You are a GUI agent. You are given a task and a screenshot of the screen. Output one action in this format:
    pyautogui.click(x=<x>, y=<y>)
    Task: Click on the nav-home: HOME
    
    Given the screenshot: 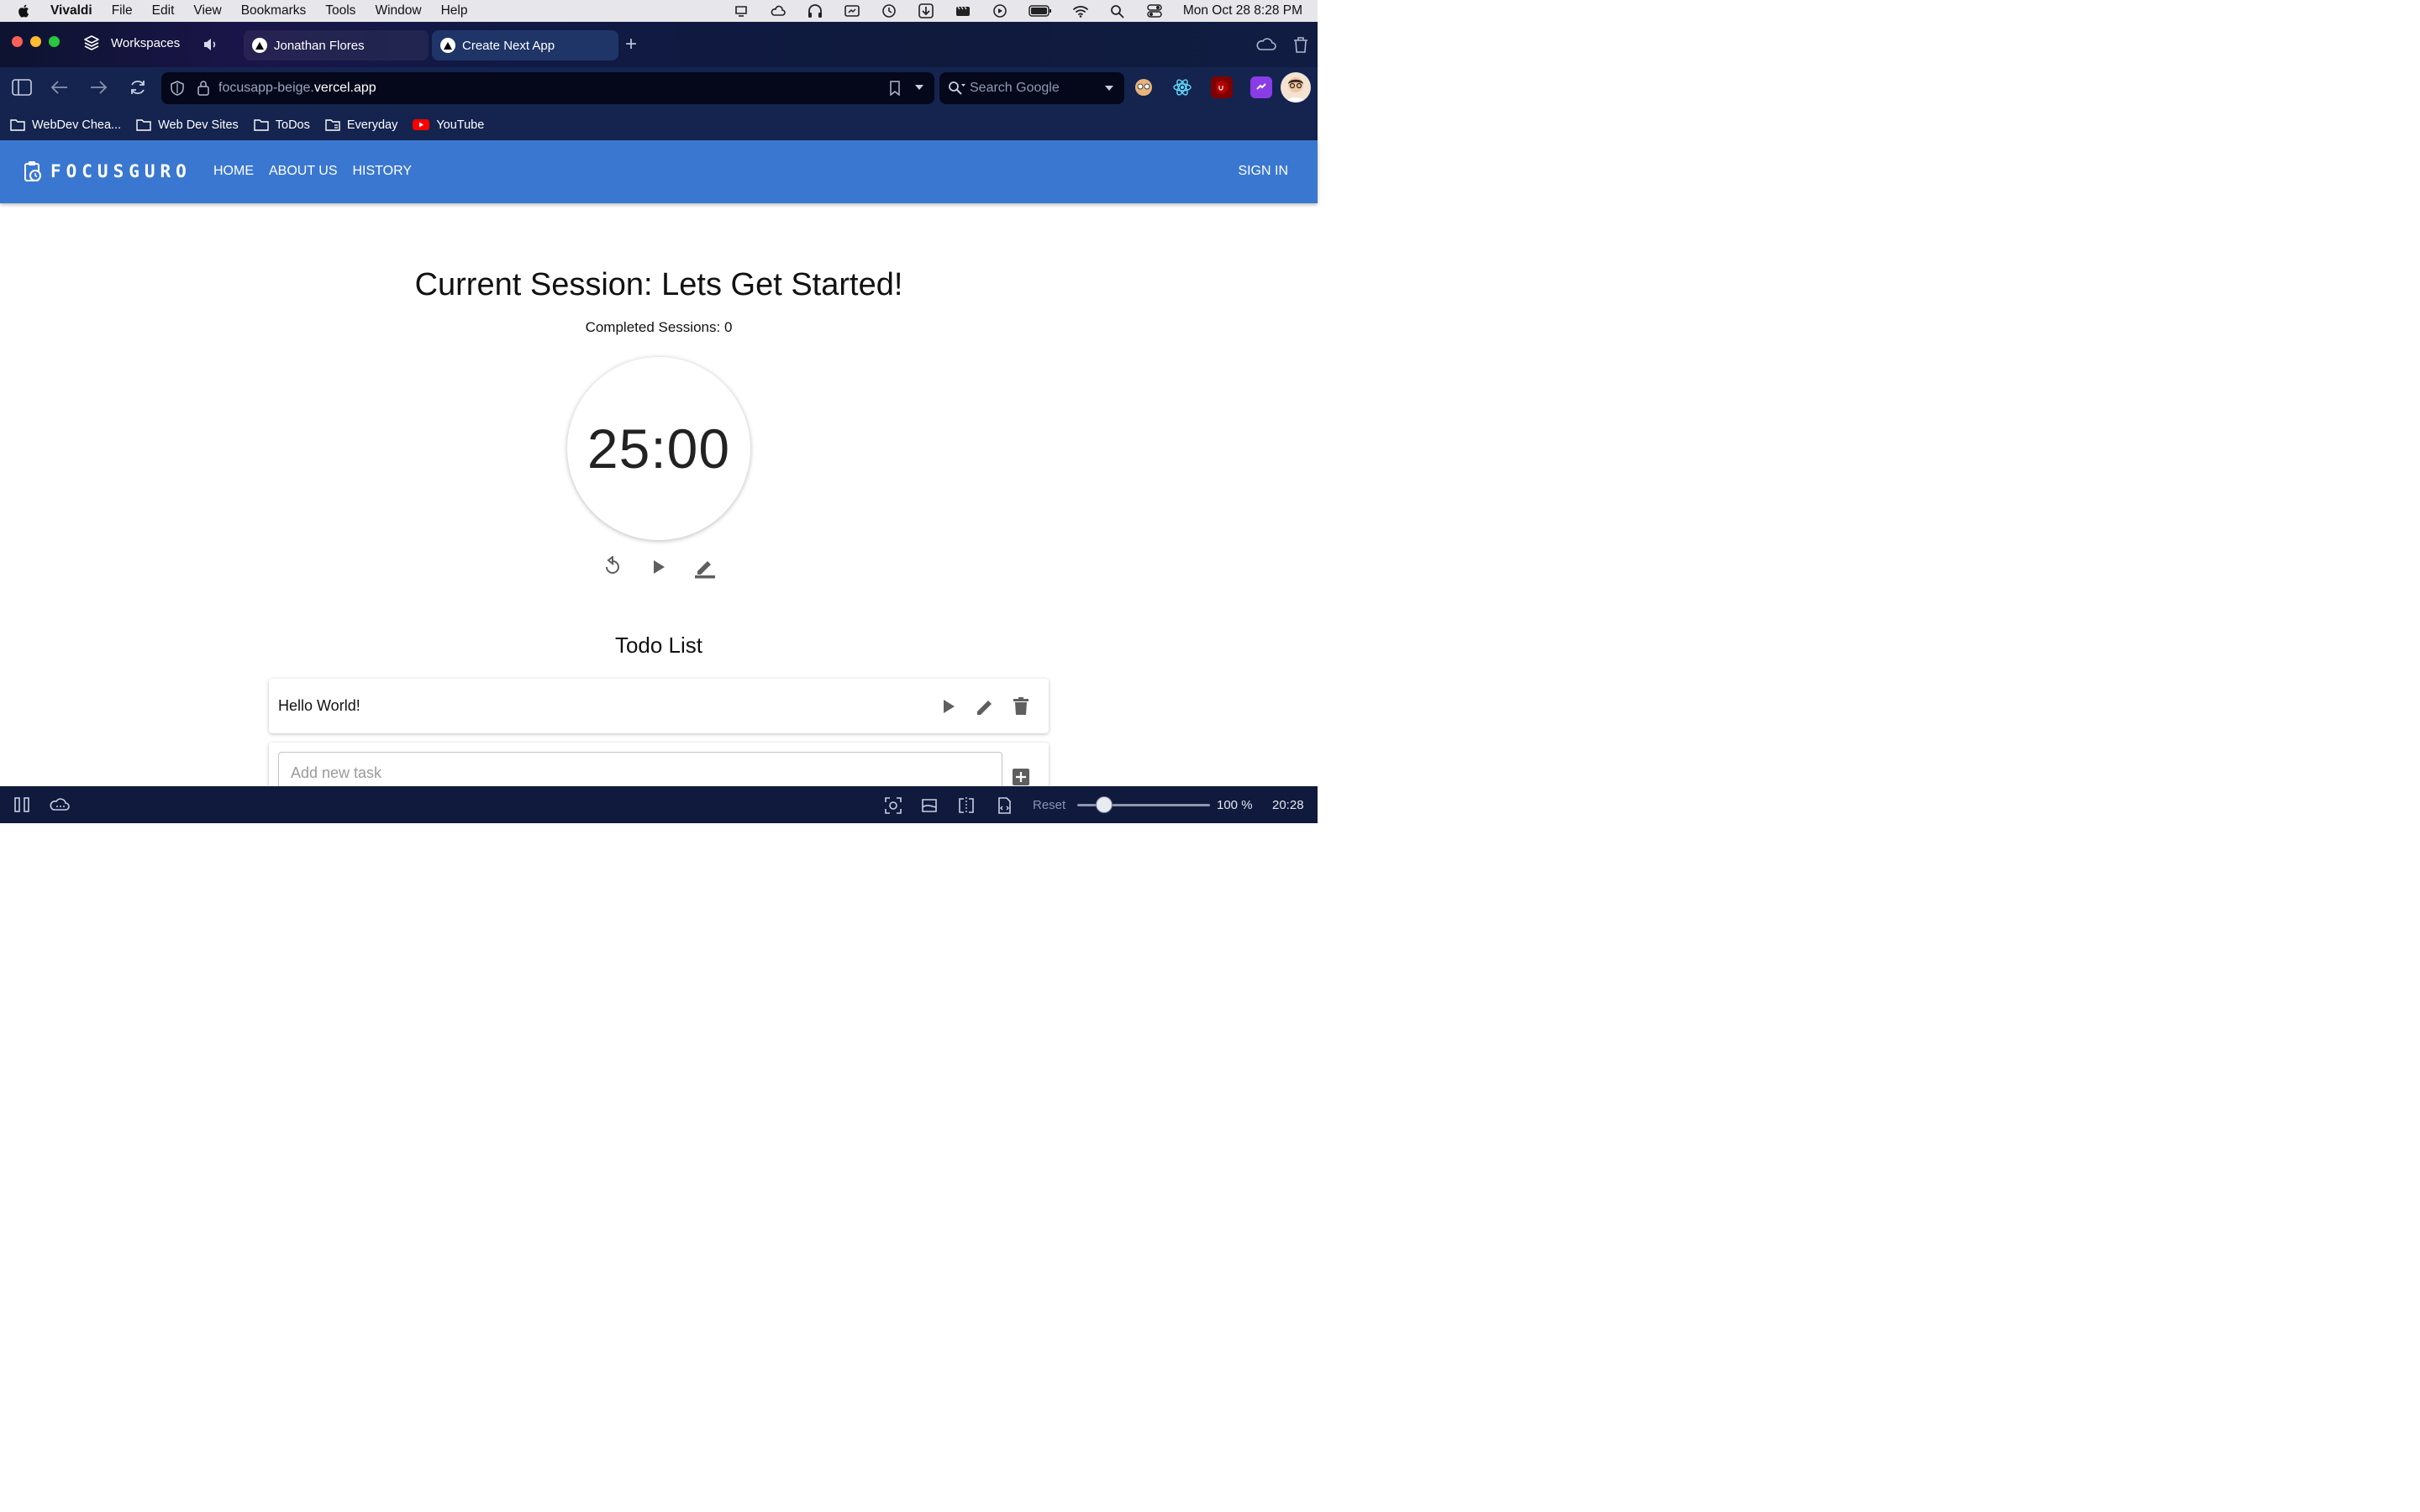 What is the action you would take?
    pyautogui.click(x=233, y=171)
    